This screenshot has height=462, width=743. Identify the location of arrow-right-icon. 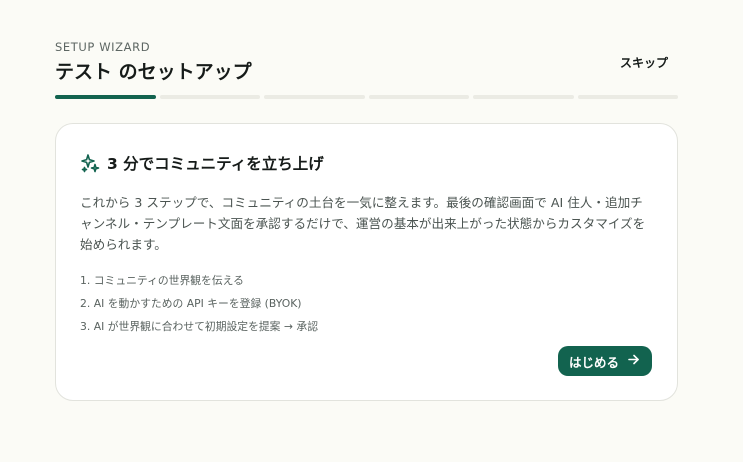
(633, 361).